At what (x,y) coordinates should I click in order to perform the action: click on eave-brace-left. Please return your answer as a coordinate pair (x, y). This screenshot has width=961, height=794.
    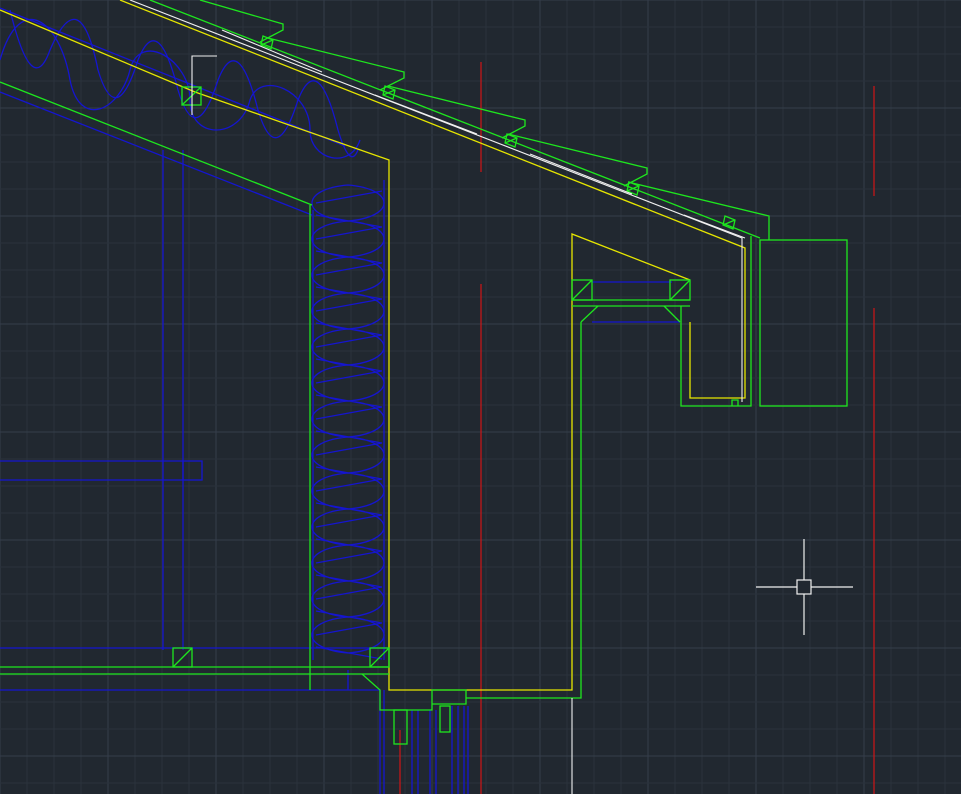
    Looking at the image, I should click on (589, 314).